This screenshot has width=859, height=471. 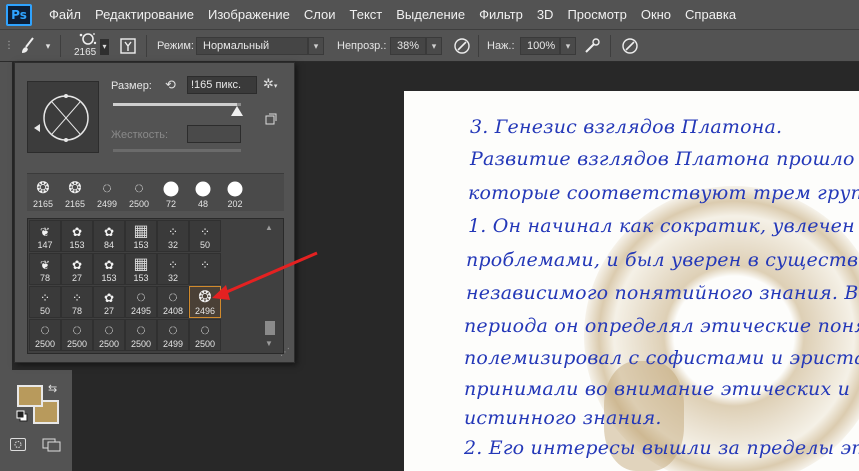 I want to click on annotation-arrow, so click(x=265, y=275).